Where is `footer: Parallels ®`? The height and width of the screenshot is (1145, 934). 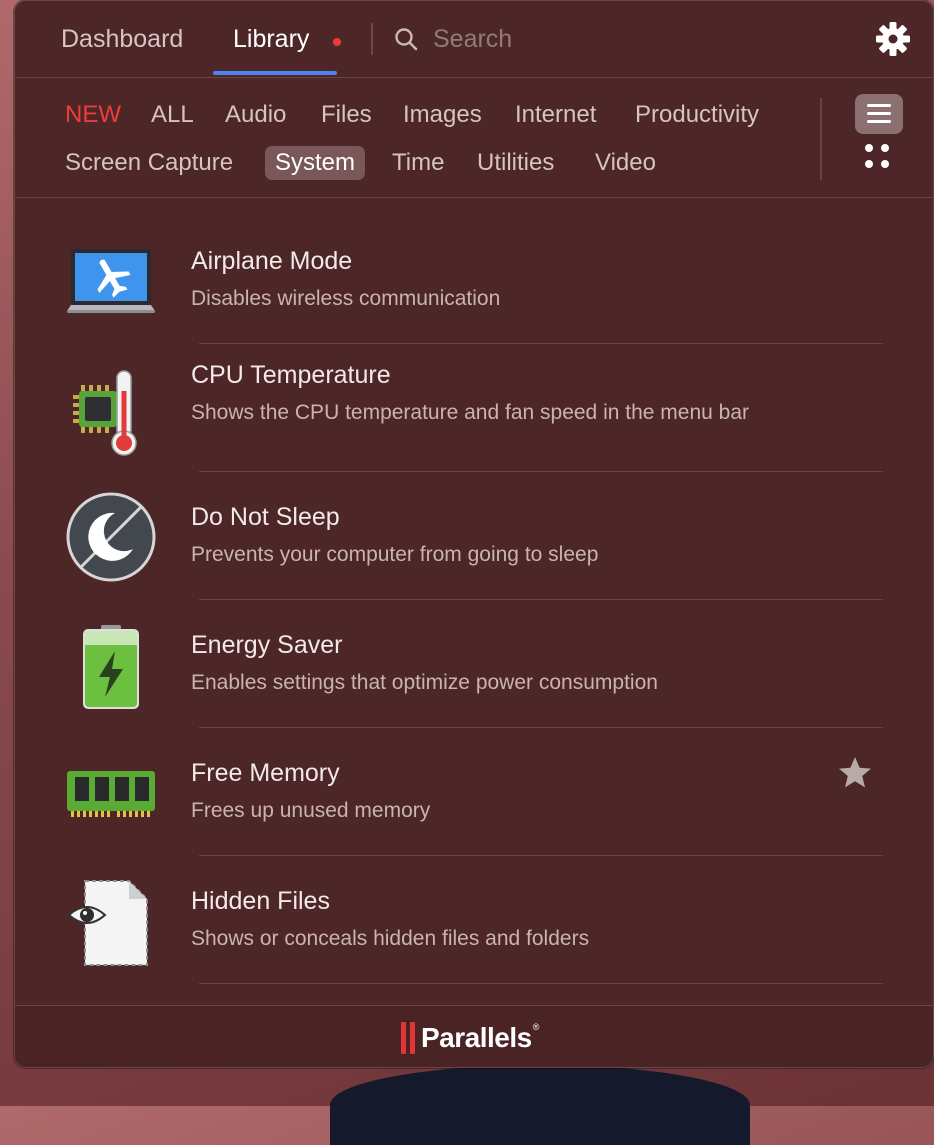 footer: Parallels ® is located at coordinates (474, 1036).